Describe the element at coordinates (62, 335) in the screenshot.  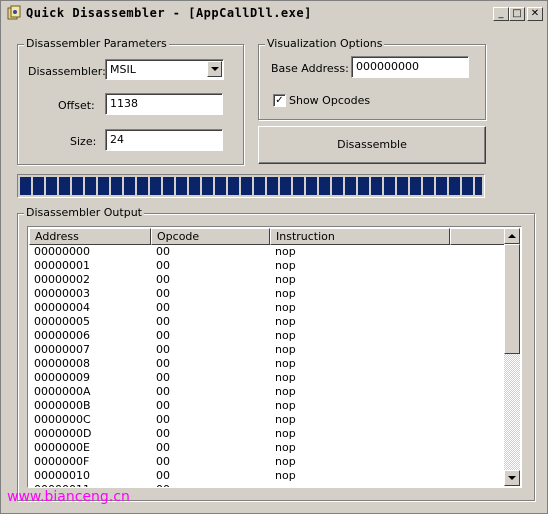
I see `address-cell: 00000006` at that location.